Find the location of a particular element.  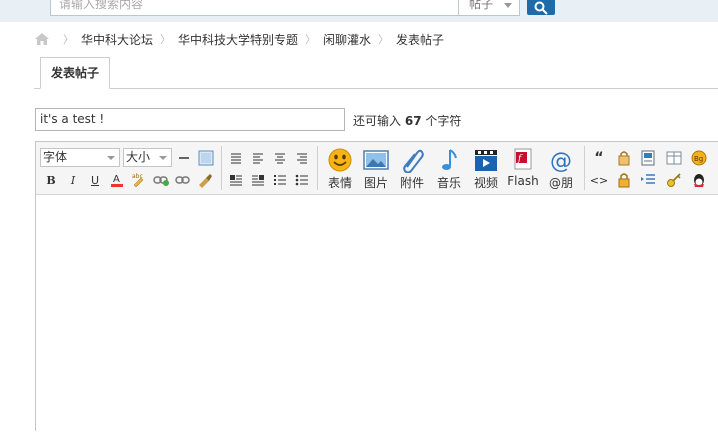

svg-text: Bg is located at coordinates (698, 159).